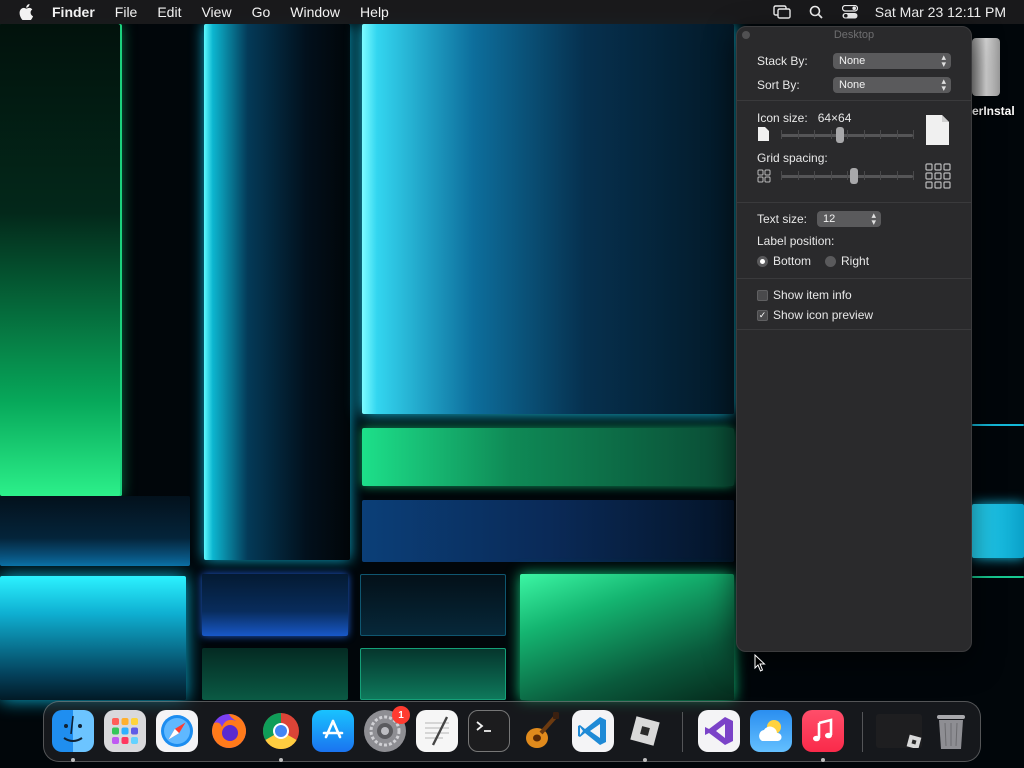  I want to click on show-icon-preview-checkbox: ✓, so click(762, 315).